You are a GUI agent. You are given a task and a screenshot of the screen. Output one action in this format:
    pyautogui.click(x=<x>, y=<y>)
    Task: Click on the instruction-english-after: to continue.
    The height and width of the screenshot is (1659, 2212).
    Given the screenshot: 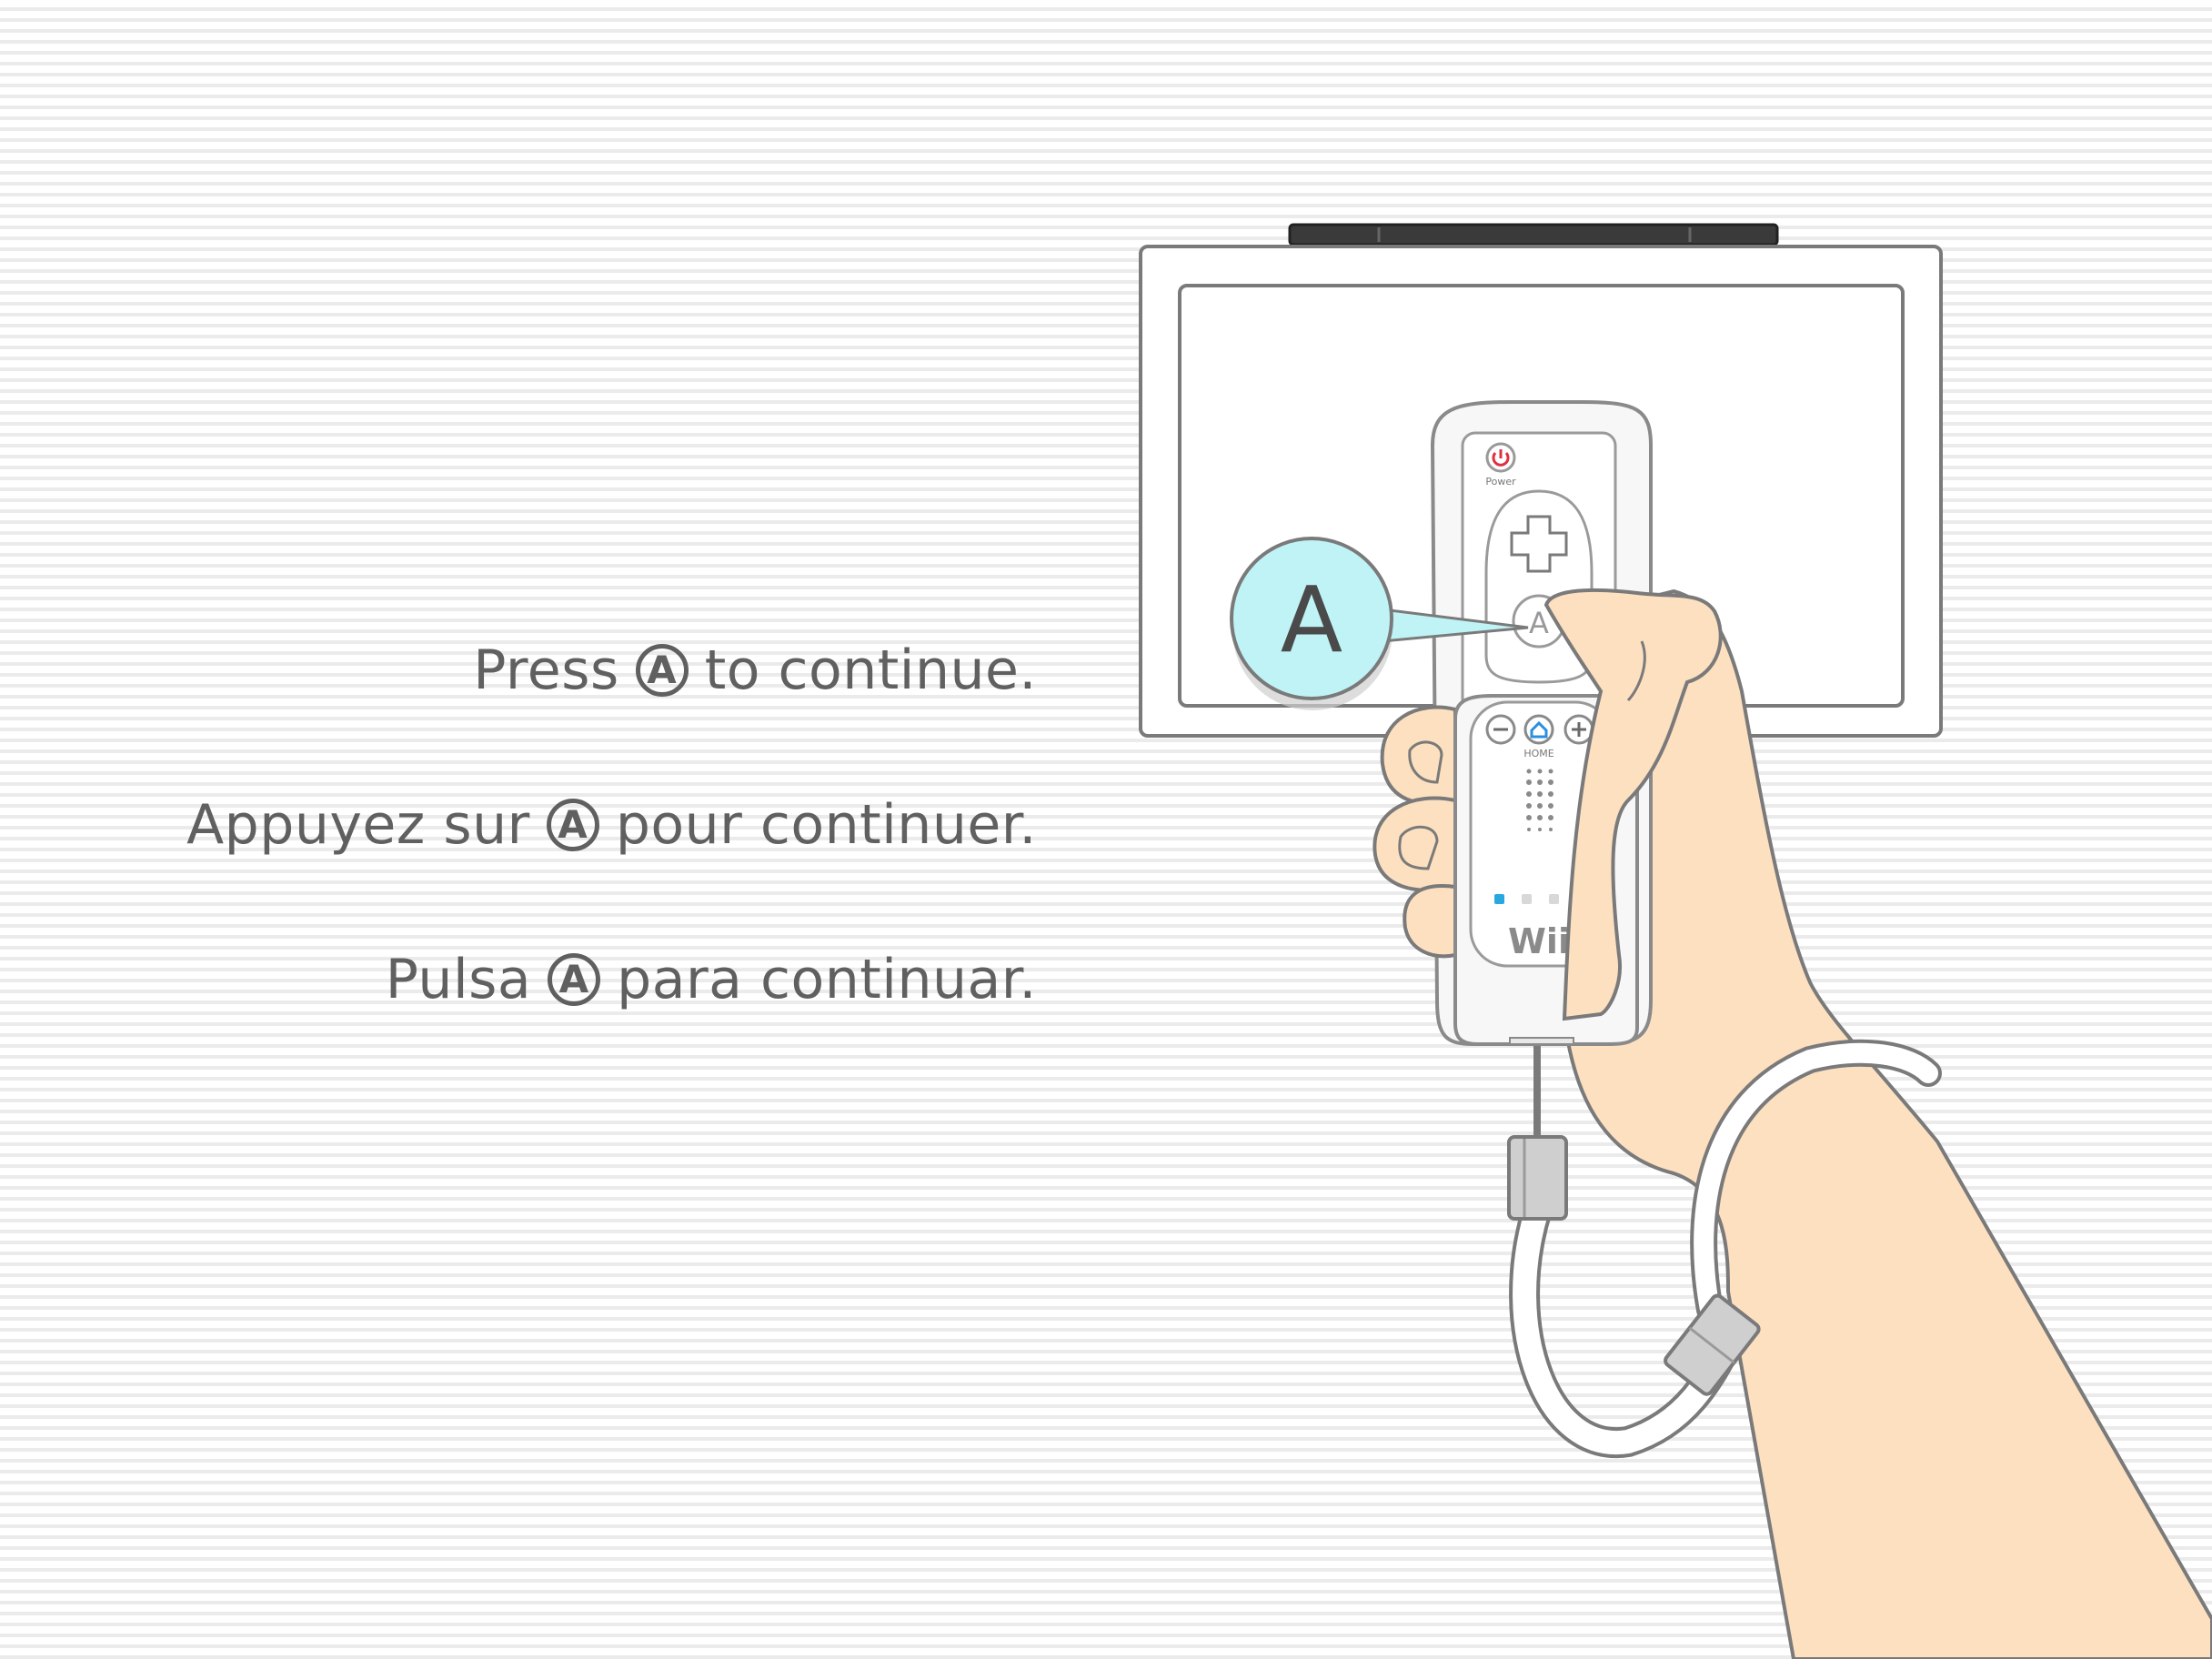 What is the action you would take?
    pyautogui.click(x=871, y=670)
    